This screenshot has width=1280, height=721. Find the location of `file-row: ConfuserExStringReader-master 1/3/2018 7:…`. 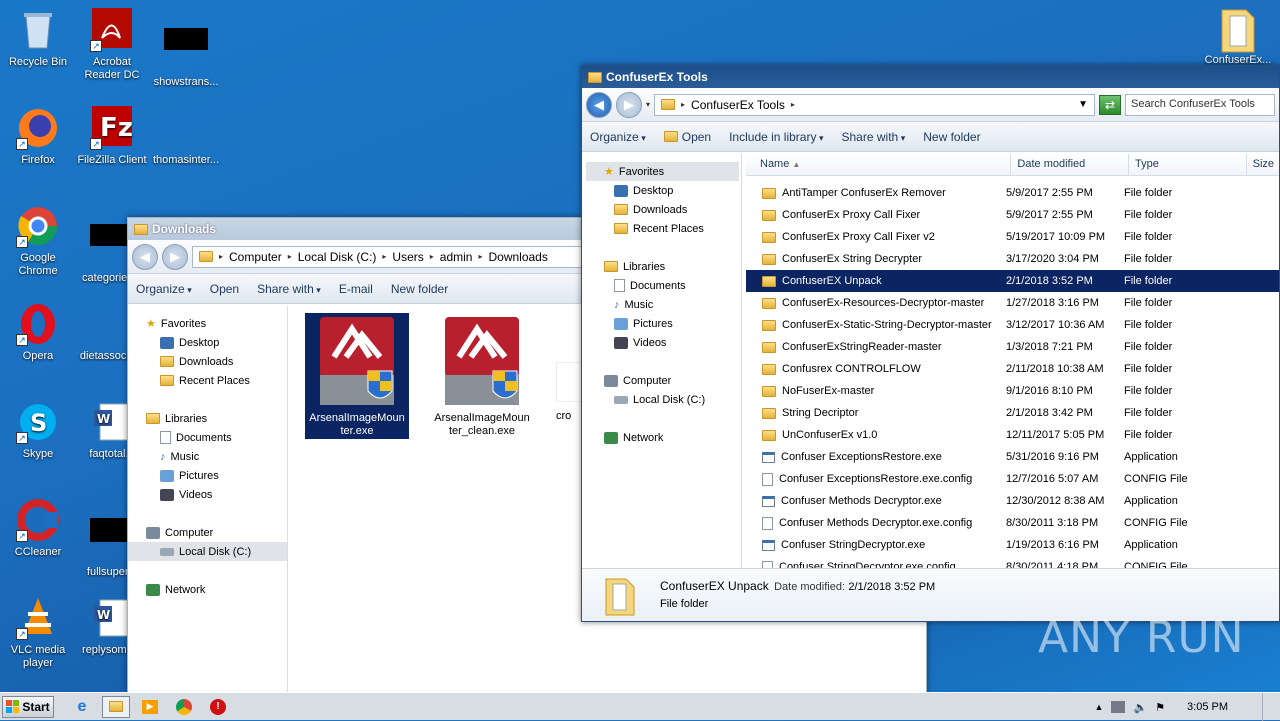

file-row: ConfuserExStringReader-master 1/3/2018 7:… is located at coordinates (1012, 347).